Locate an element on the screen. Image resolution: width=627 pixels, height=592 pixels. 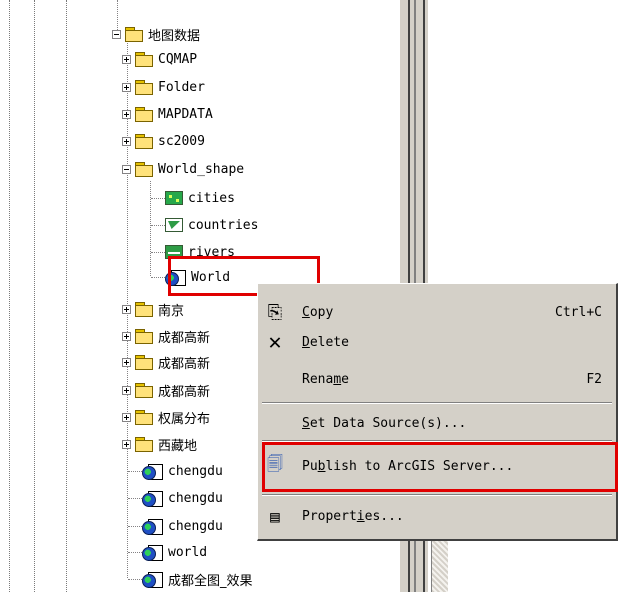
tree-node-label: World_shape is located at coordinates (201, 169).